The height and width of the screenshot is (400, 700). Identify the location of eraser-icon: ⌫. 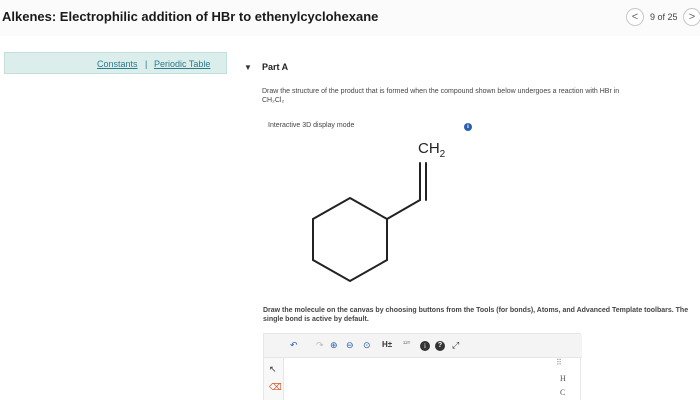
(275, 387).